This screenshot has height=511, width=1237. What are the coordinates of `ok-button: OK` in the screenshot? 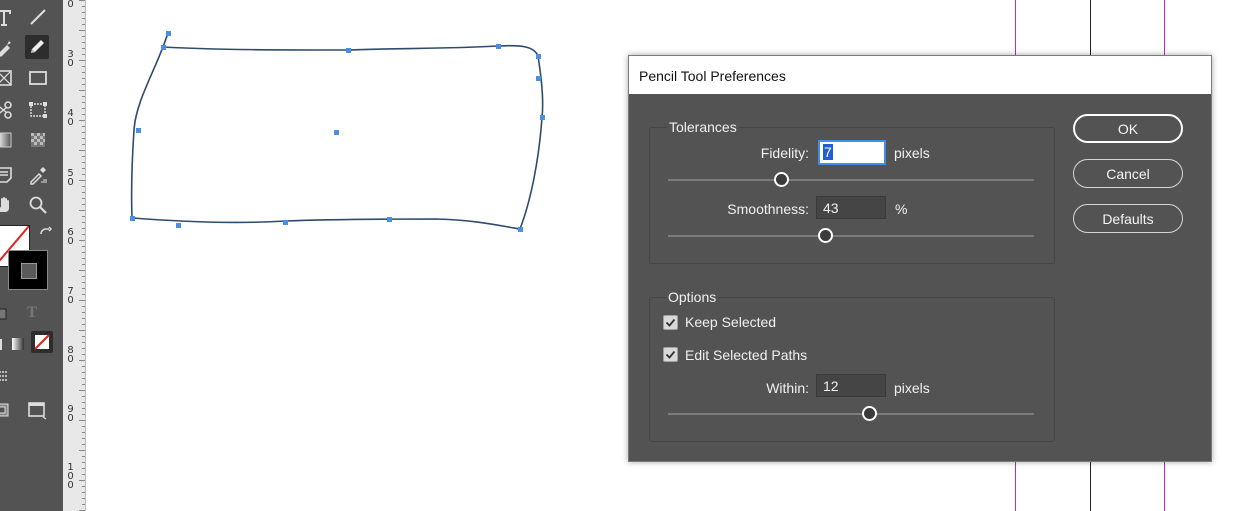 It's located at (1128, 128).